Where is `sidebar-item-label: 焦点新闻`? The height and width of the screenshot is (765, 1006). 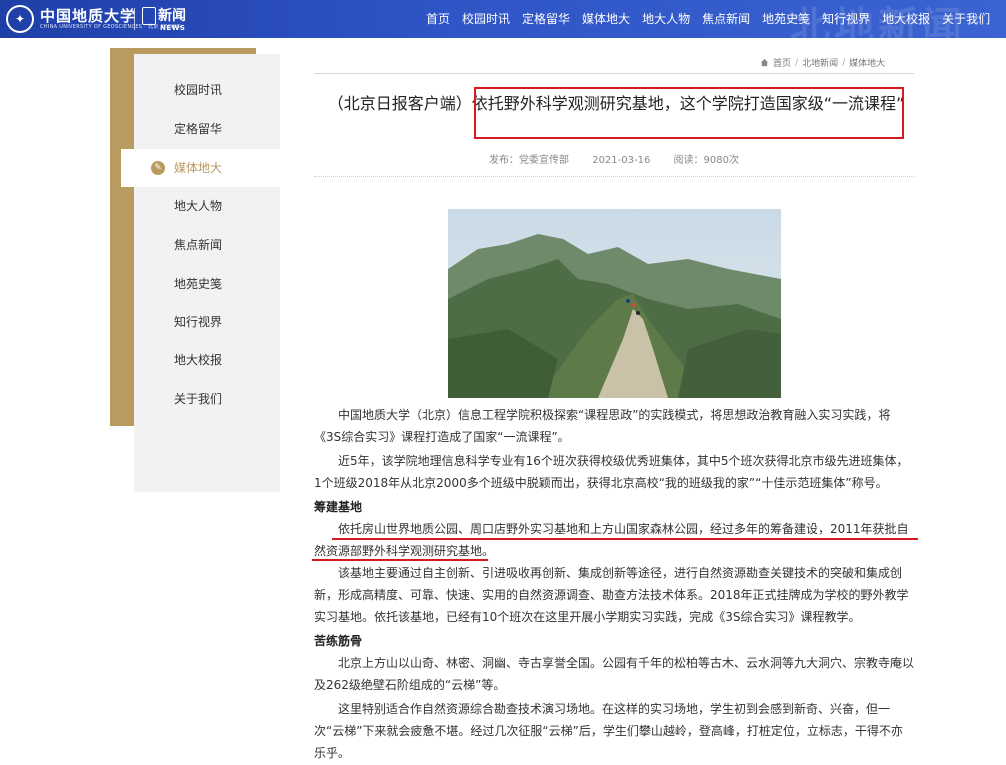 sidebar-item-label: 焦点新闻 is located at coordinates (198, 245).